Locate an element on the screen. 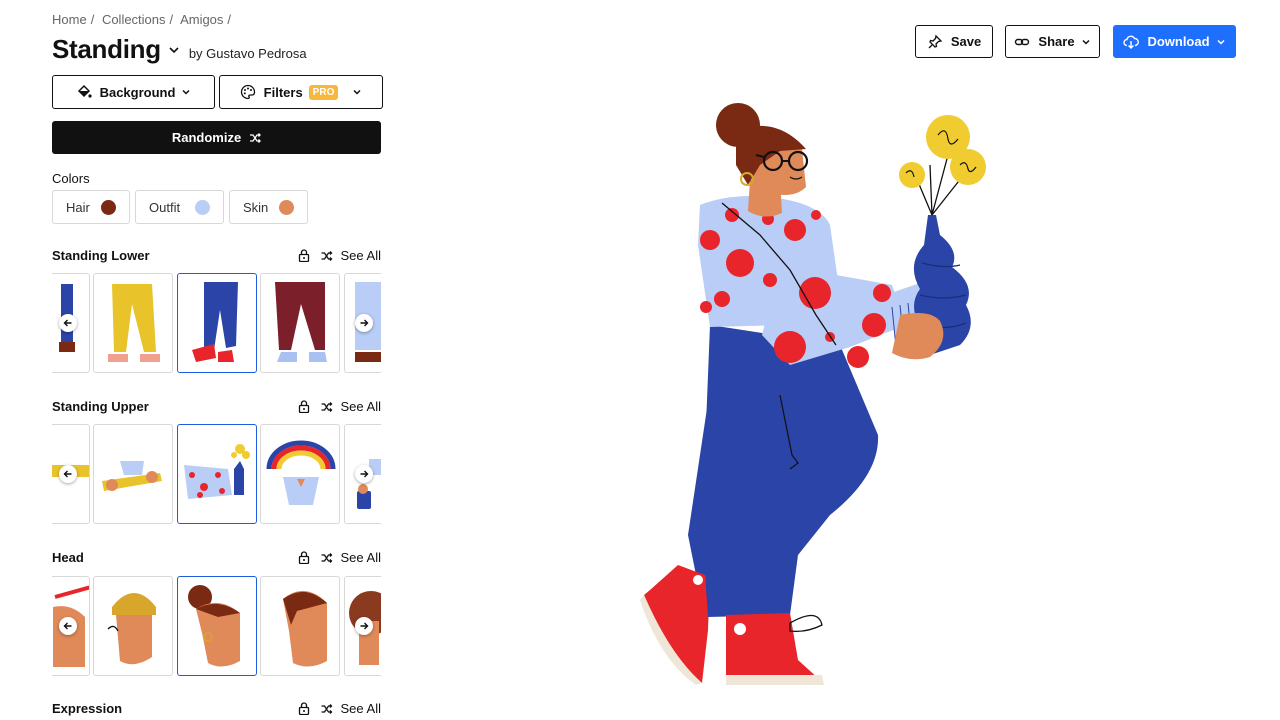 The width and height of the screenshot is (1280, 720). download-button: Download is located at coordinates (1174, 41).